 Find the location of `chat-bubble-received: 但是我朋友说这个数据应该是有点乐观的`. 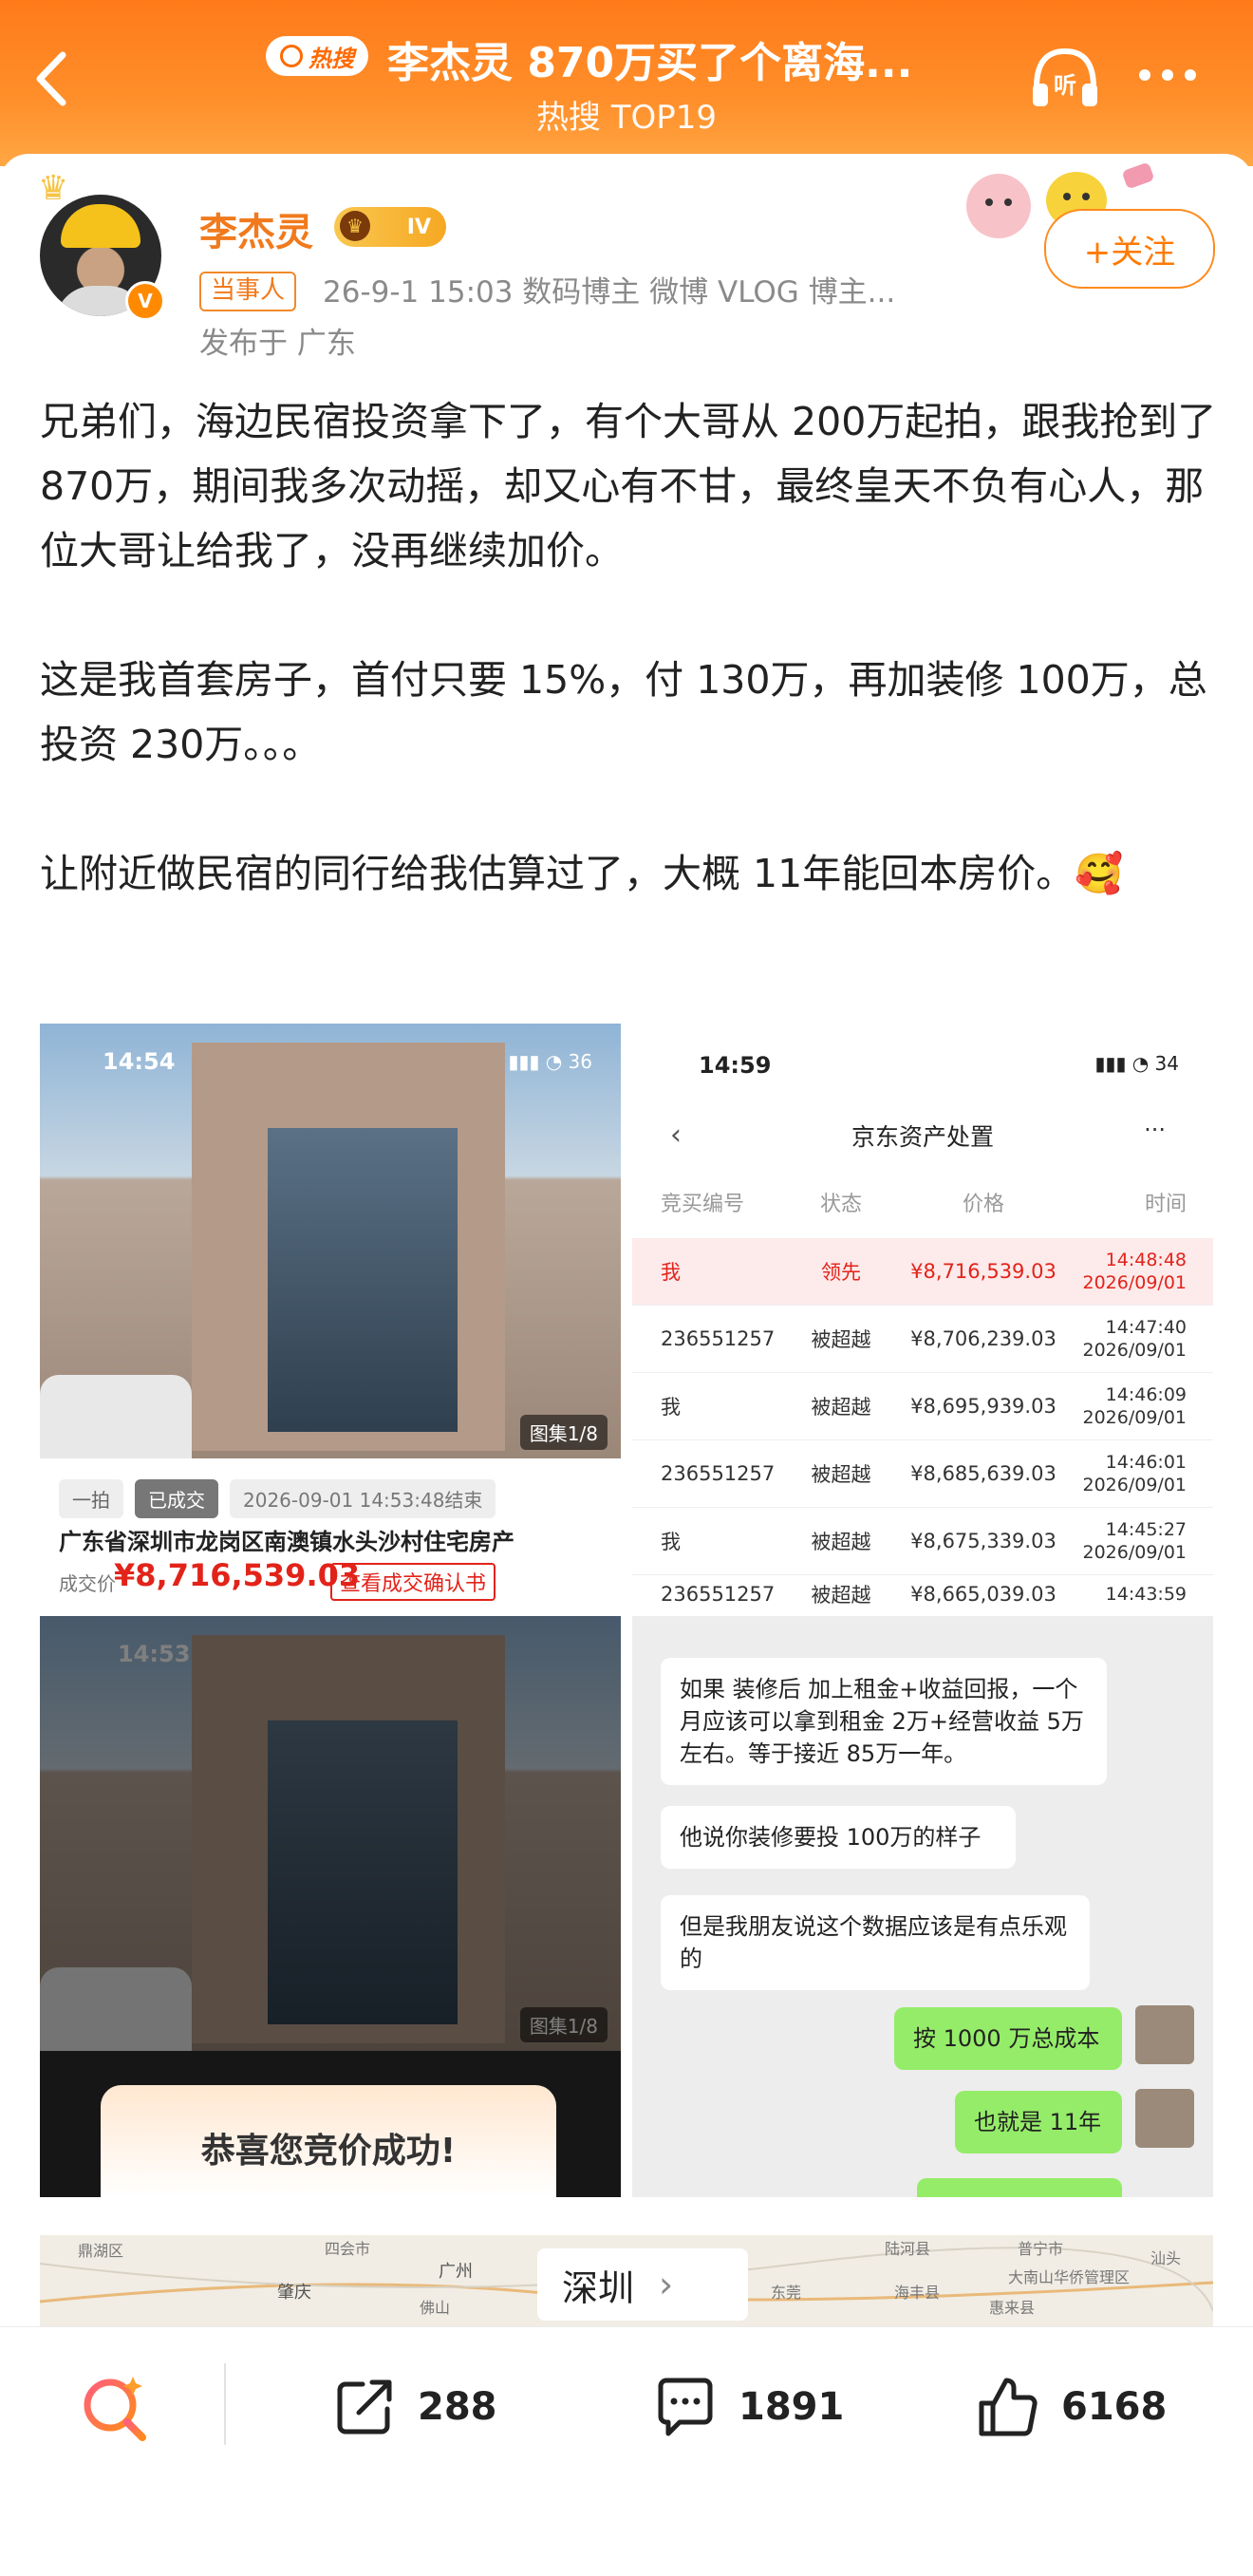

chat-bubble-received: 但是我朋友说这个数据应该是有点乐观的 is located at coordinates (875, 1942).